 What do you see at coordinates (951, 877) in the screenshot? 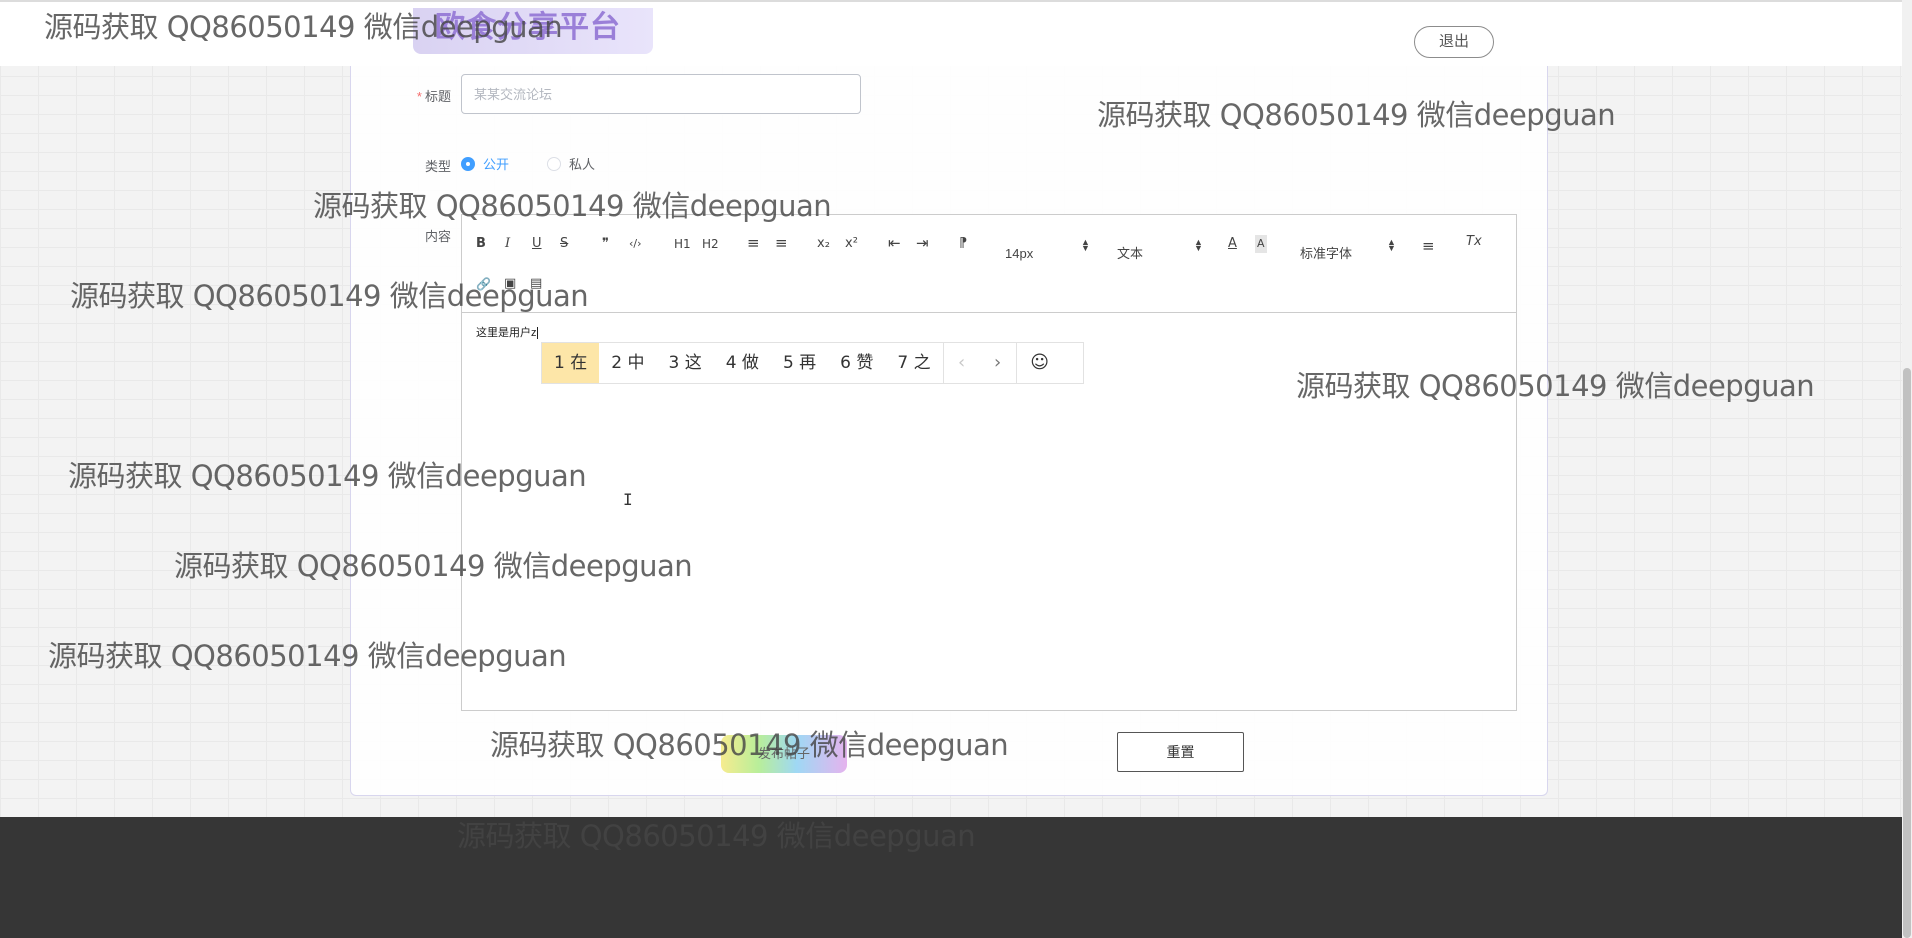
I see `page-footer` at bounding box center [951, 877].